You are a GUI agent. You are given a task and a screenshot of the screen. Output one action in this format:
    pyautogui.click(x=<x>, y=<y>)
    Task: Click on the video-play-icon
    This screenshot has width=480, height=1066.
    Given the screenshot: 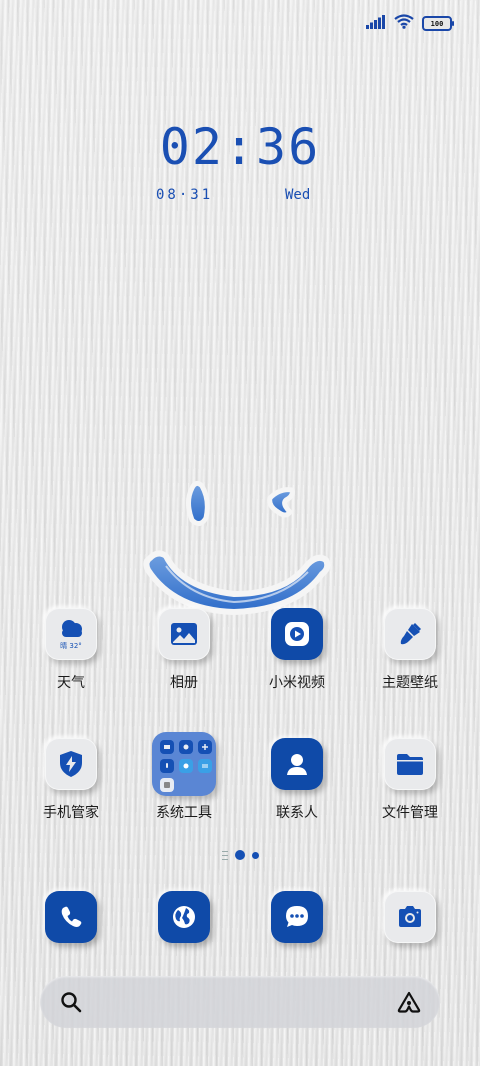 What is the action you would take?
    pyautogui.click(x=297, y=634)
    